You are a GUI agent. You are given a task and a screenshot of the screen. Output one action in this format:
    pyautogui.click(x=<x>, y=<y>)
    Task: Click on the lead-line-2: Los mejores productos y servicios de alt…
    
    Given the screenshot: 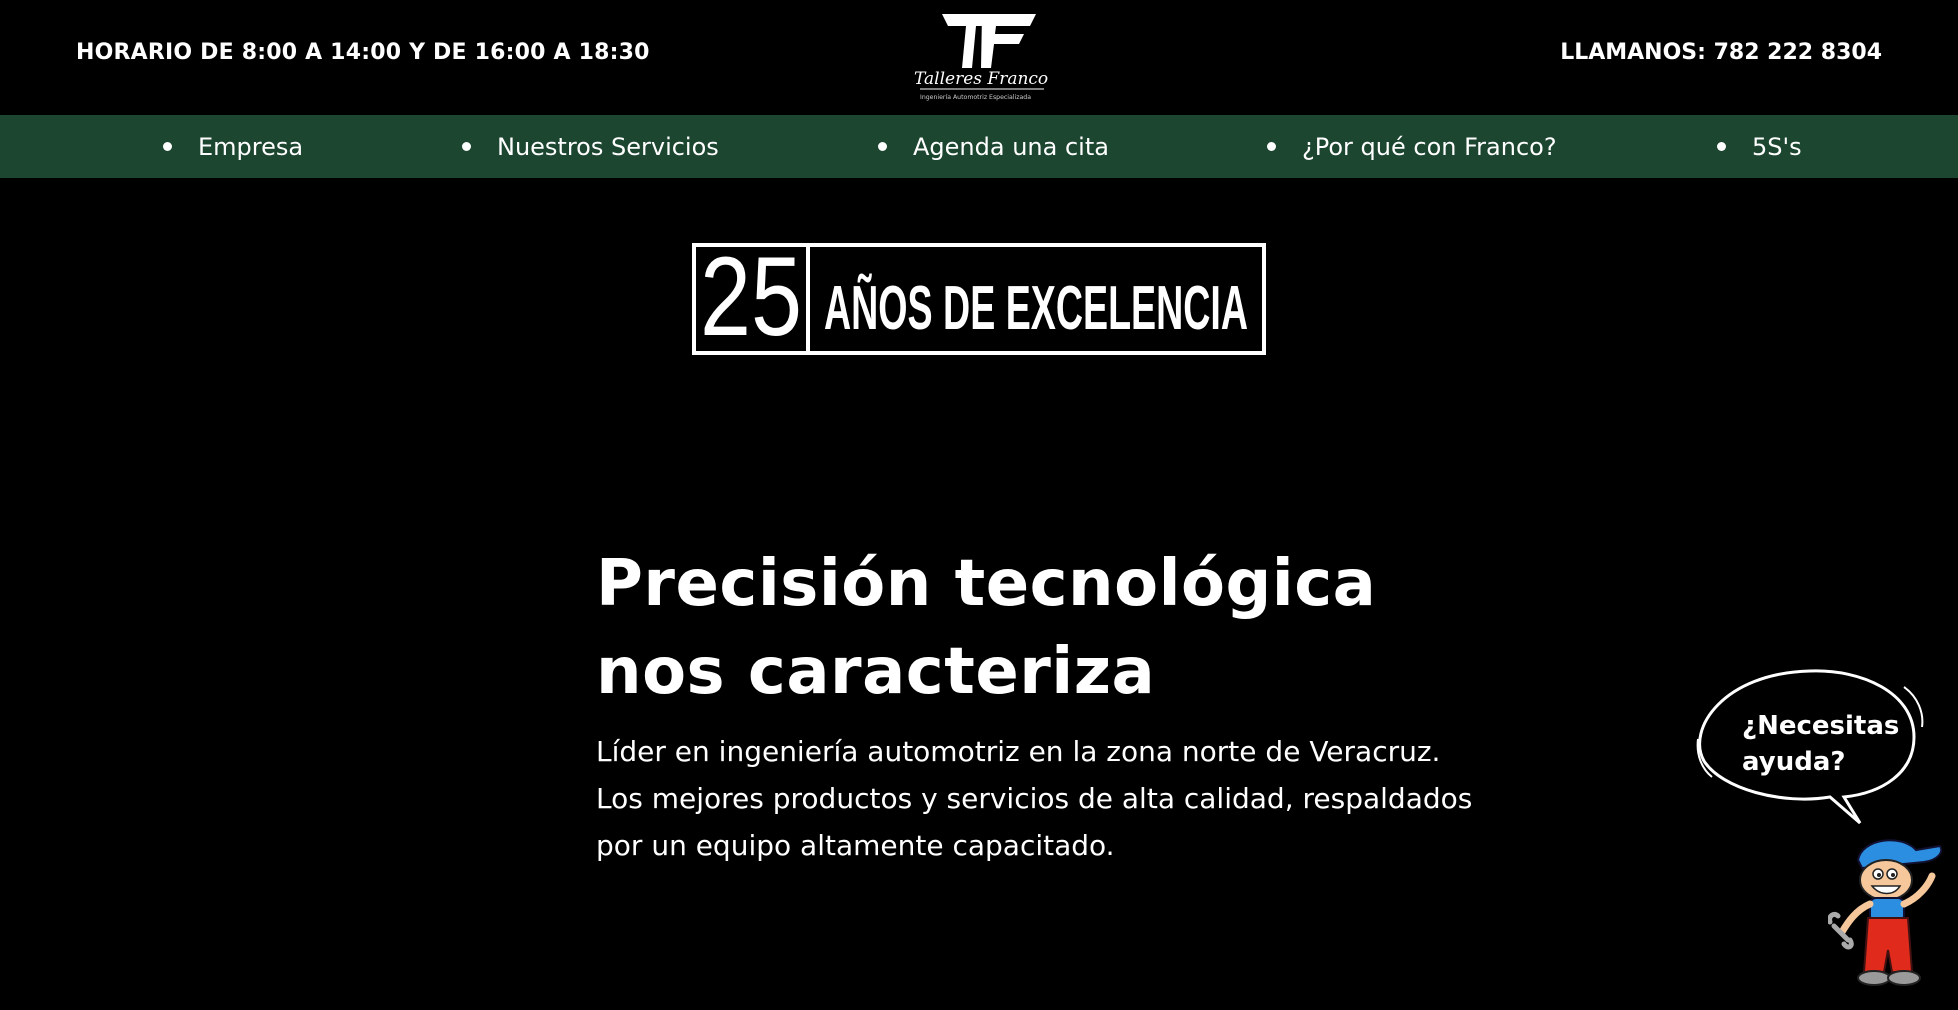 What is the action you would take?
    pyautogui.click(x=1034, y=798)
    